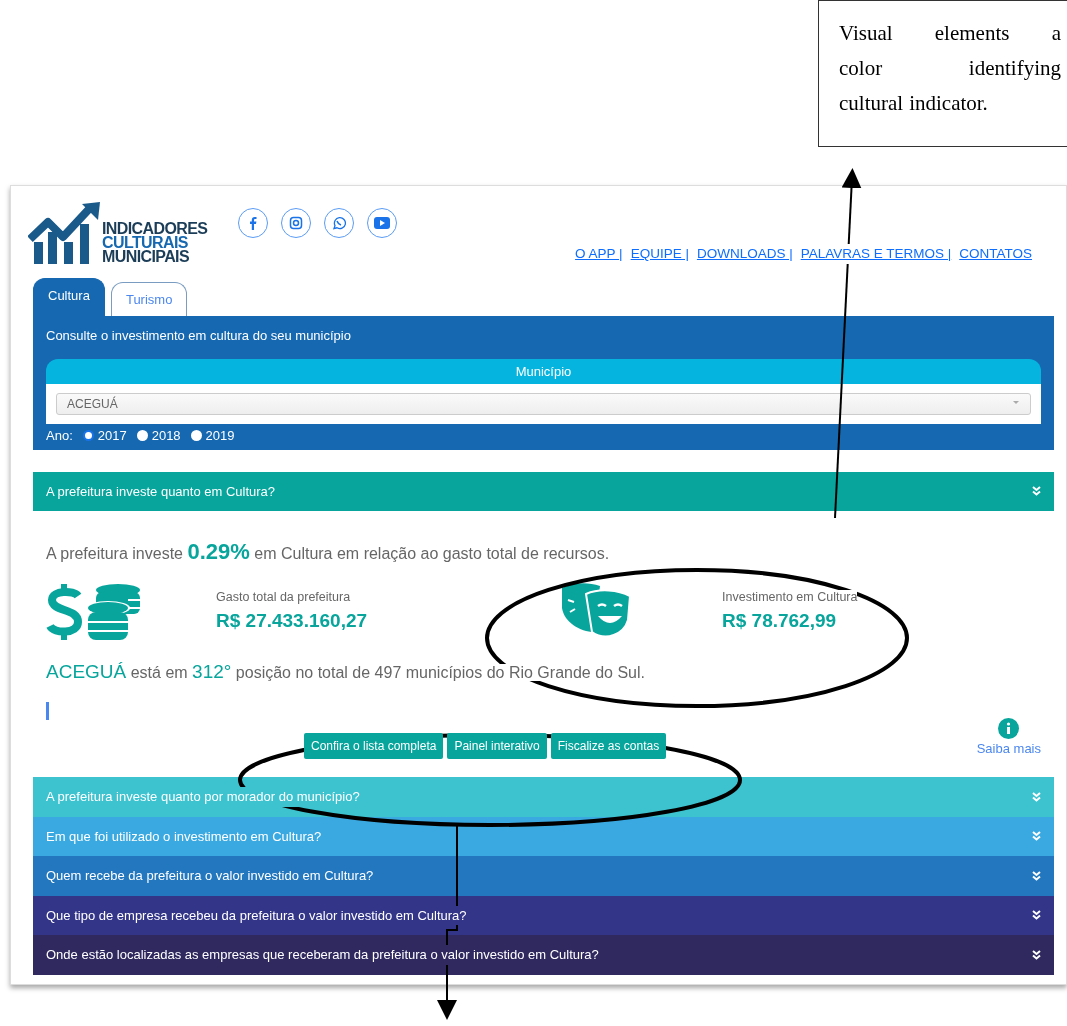  Describe the element at coordinates (155, 229) in the screenshot. I see `logo-text: INDICADORES` at that location.